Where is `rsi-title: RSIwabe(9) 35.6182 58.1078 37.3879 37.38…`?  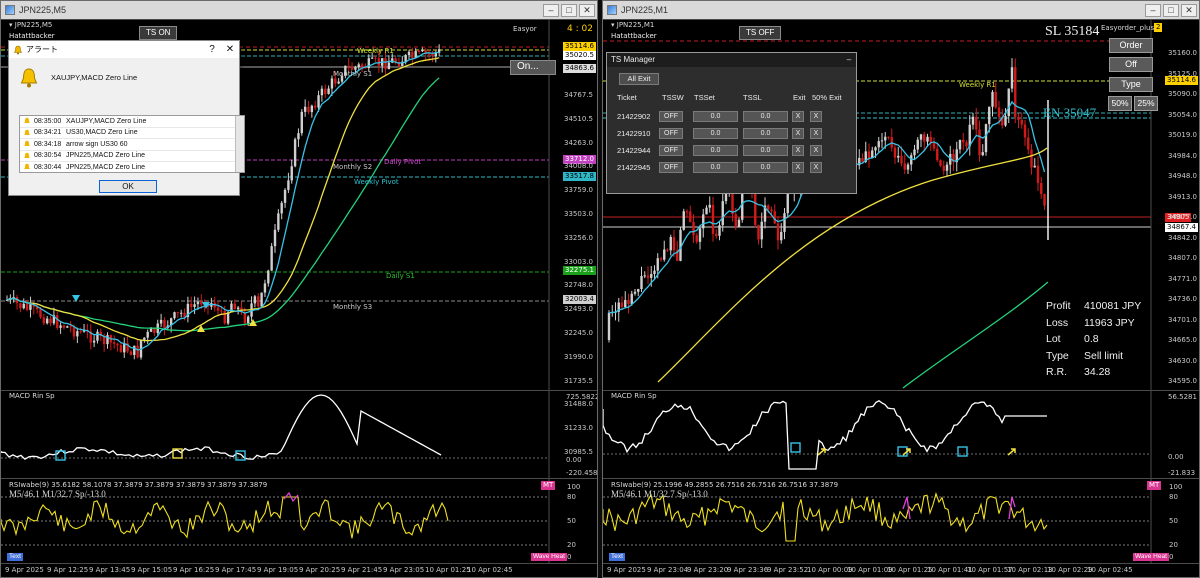 rsi-title: RSIwabe(9) 35.6182 58.1078 37.3879 37.38… is located at coordinates (138, 485).